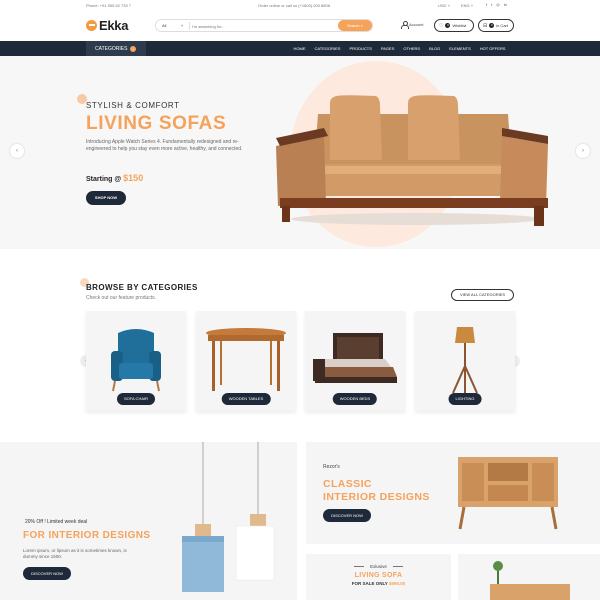 This screenshot has height=600, width=600. I want to click on view-all-categories-button: VIEW ALL CATEGORIES, so click(482, 295).